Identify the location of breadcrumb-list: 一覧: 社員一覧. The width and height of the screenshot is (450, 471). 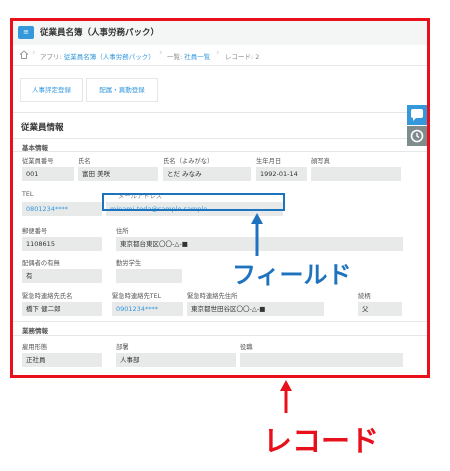
(188, 56).